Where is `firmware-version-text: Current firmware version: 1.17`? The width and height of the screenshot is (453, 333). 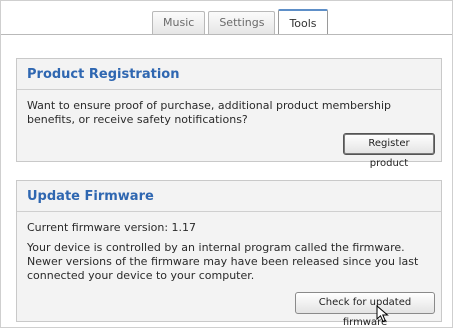 firmware-version-text: Current firmware version: 1.17 is located at coordinates (112, 227).